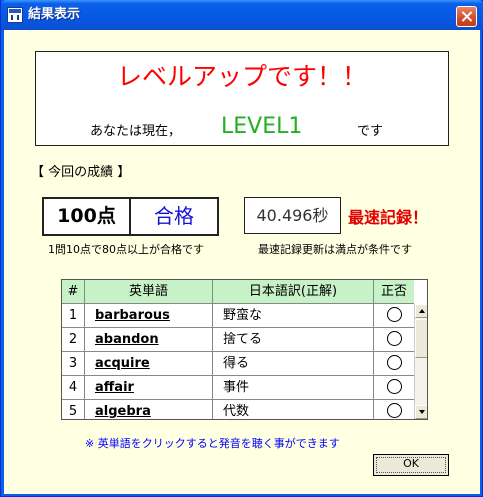 The height and width of the screenshot is (497, 483). I want to click on elapsed-time: 40.496秒, so click(292, 215).